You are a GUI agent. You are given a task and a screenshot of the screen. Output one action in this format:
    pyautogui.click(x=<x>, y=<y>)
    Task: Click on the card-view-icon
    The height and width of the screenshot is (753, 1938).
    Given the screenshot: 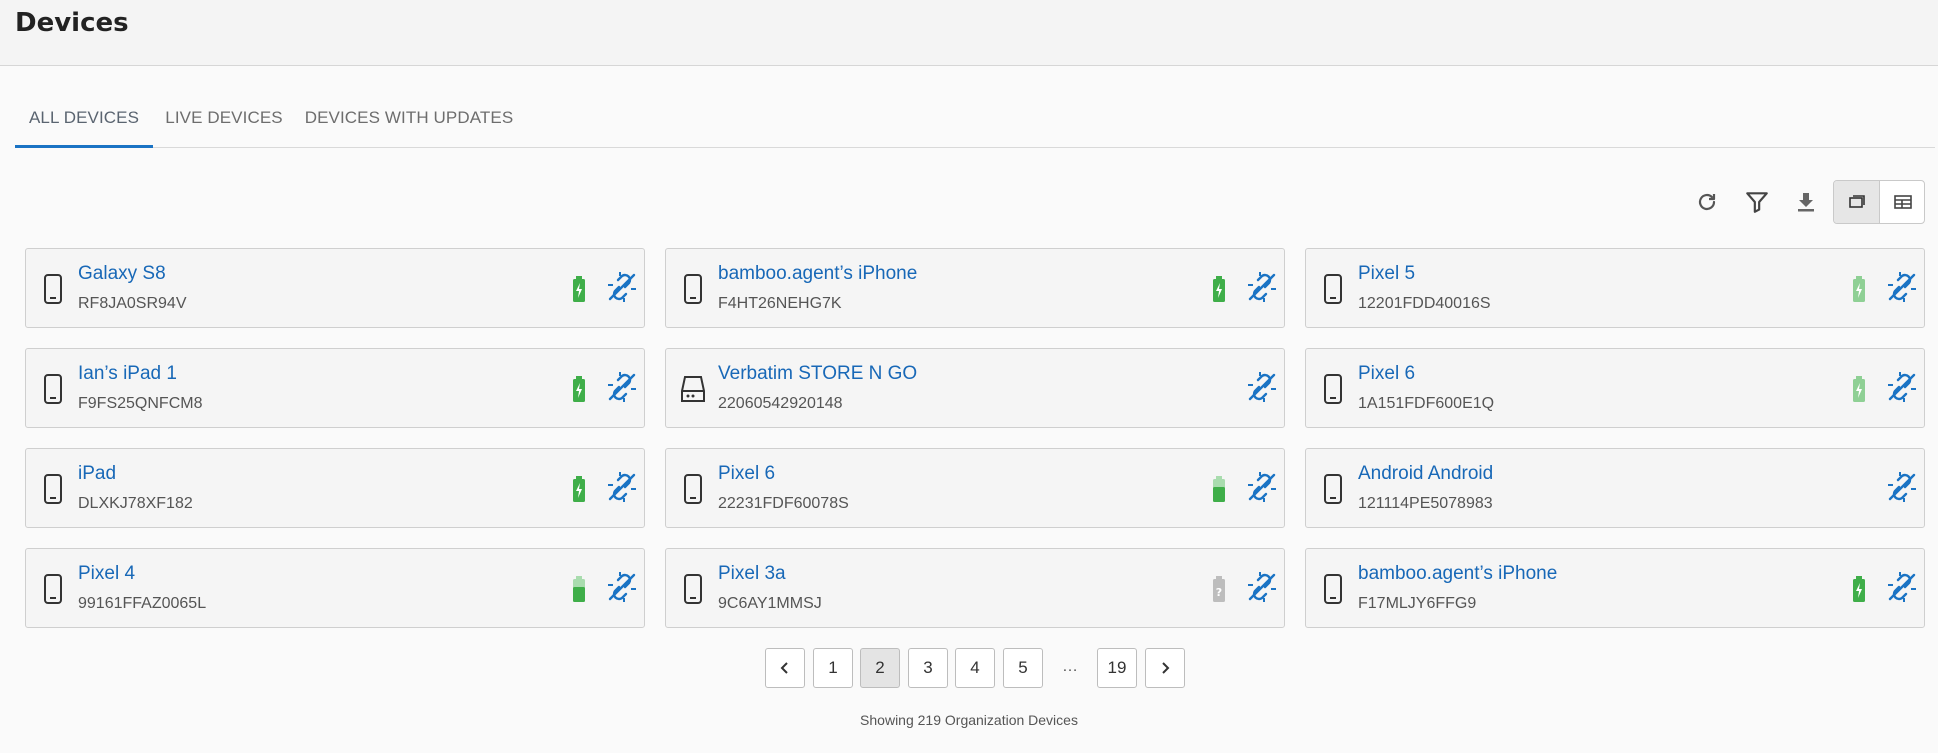 What is the action you would take?
    pyautogui.click(x=1856, y=201)
    